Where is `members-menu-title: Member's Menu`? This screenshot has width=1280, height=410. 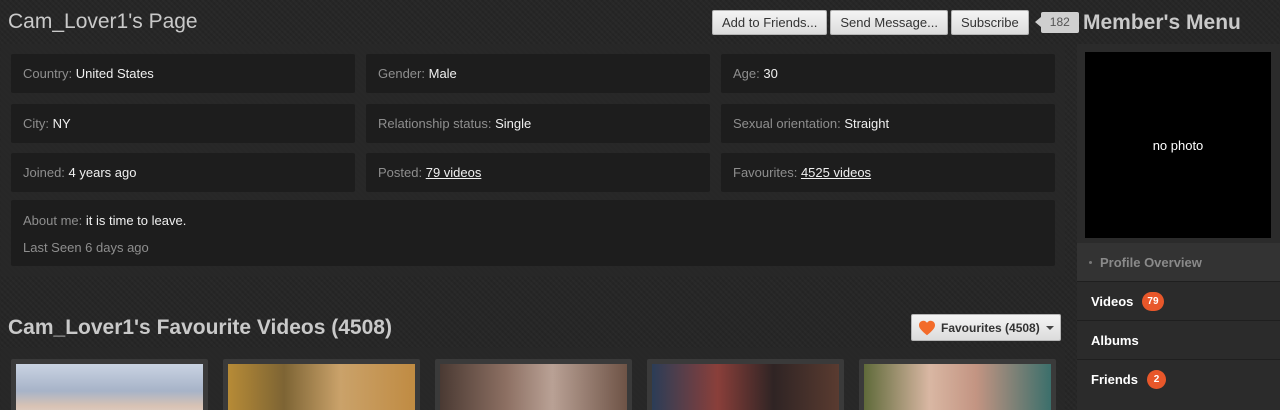 members-menu-title: Member's Menu is located at coordinates (1162, 22).